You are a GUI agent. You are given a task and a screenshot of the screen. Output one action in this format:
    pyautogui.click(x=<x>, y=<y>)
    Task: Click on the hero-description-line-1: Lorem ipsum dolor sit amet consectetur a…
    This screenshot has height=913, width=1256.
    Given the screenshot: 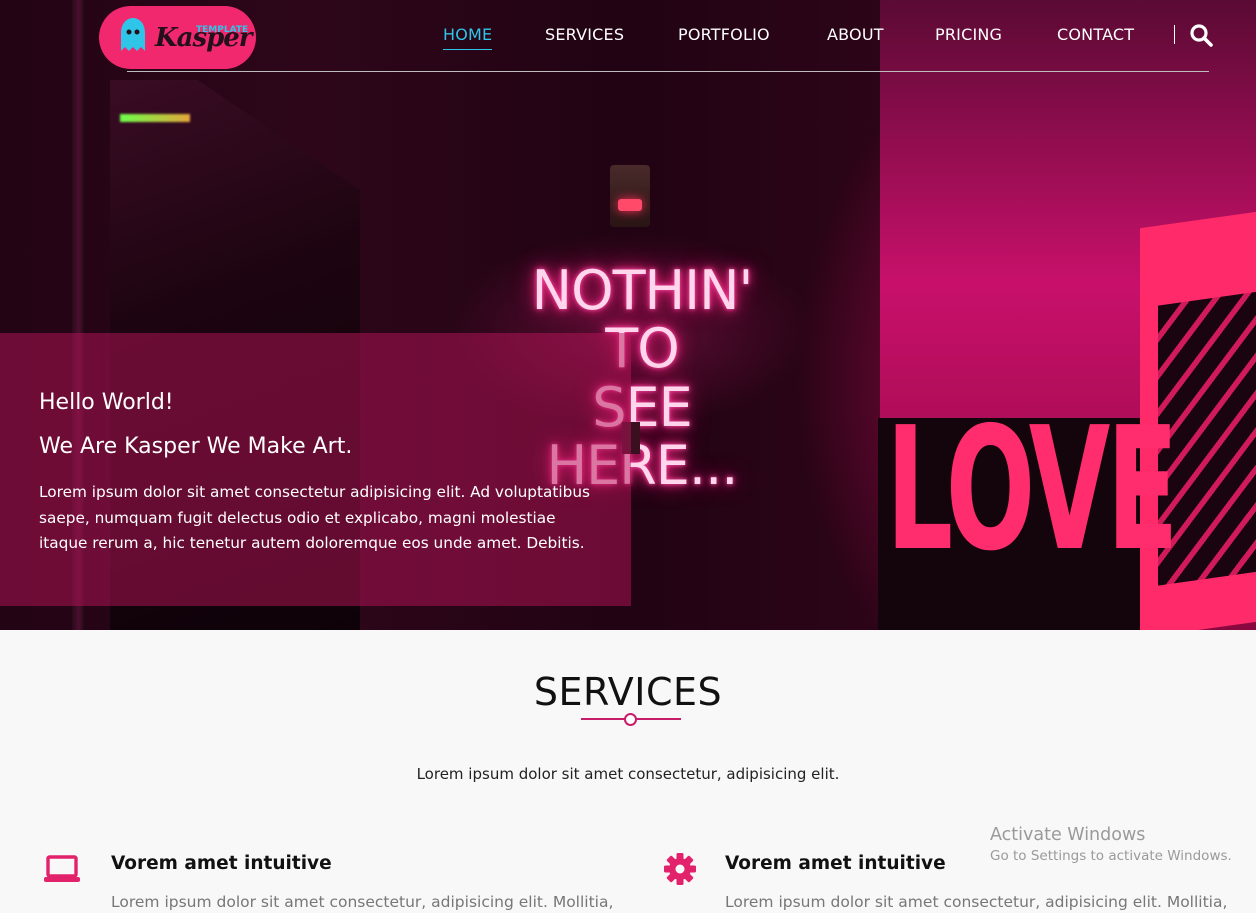 What is the action you would take?
    pyautogui.click(x=314, y=492)
    